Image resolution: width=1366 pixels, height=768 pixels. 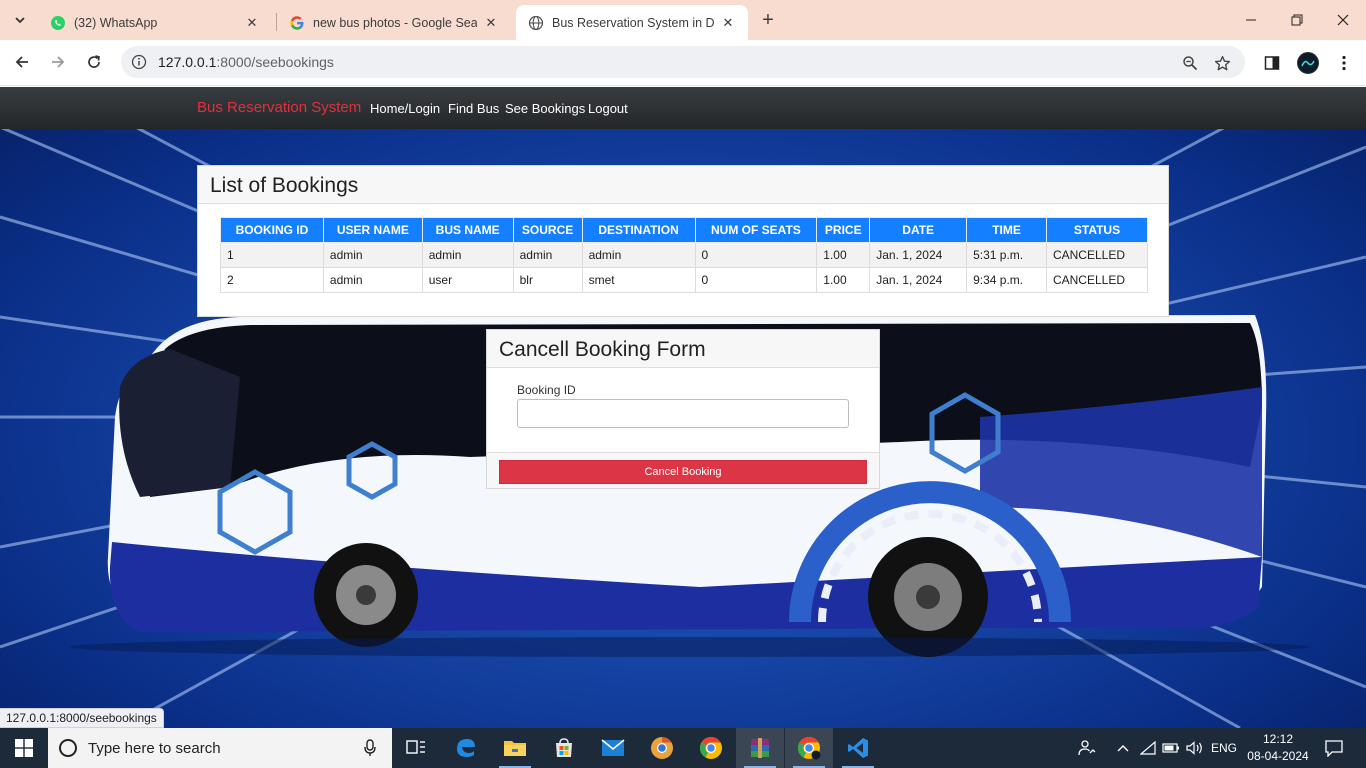 I want to click on taskbar-clock: 12:12 08-04-2024, so click(x=1278, y=748).